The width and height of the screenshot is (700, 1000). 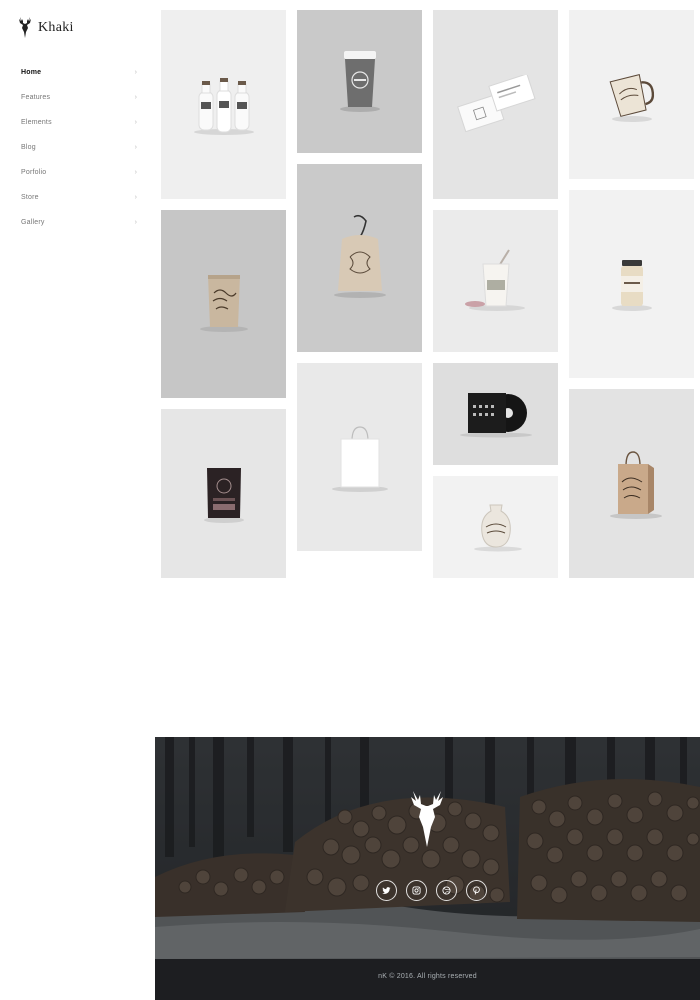 I want to click on gallery-item-glass-jar, so click(x=631, y=284).